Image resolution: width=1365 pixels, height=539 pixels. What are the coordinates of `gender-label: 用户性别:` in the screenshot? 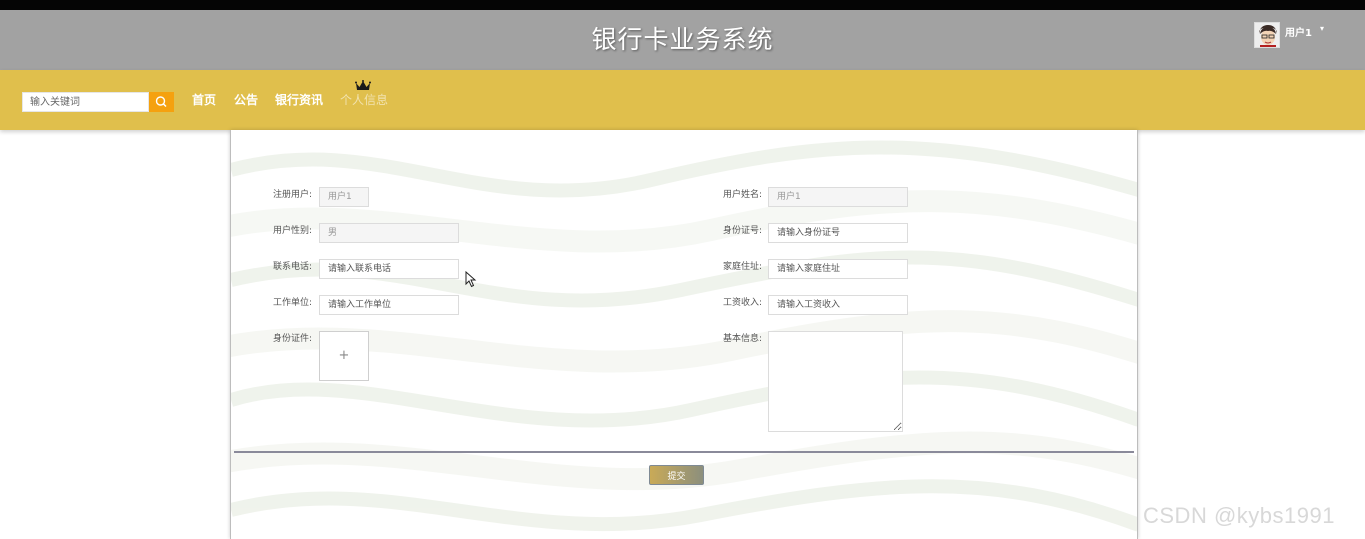 It's located at (292, 231).